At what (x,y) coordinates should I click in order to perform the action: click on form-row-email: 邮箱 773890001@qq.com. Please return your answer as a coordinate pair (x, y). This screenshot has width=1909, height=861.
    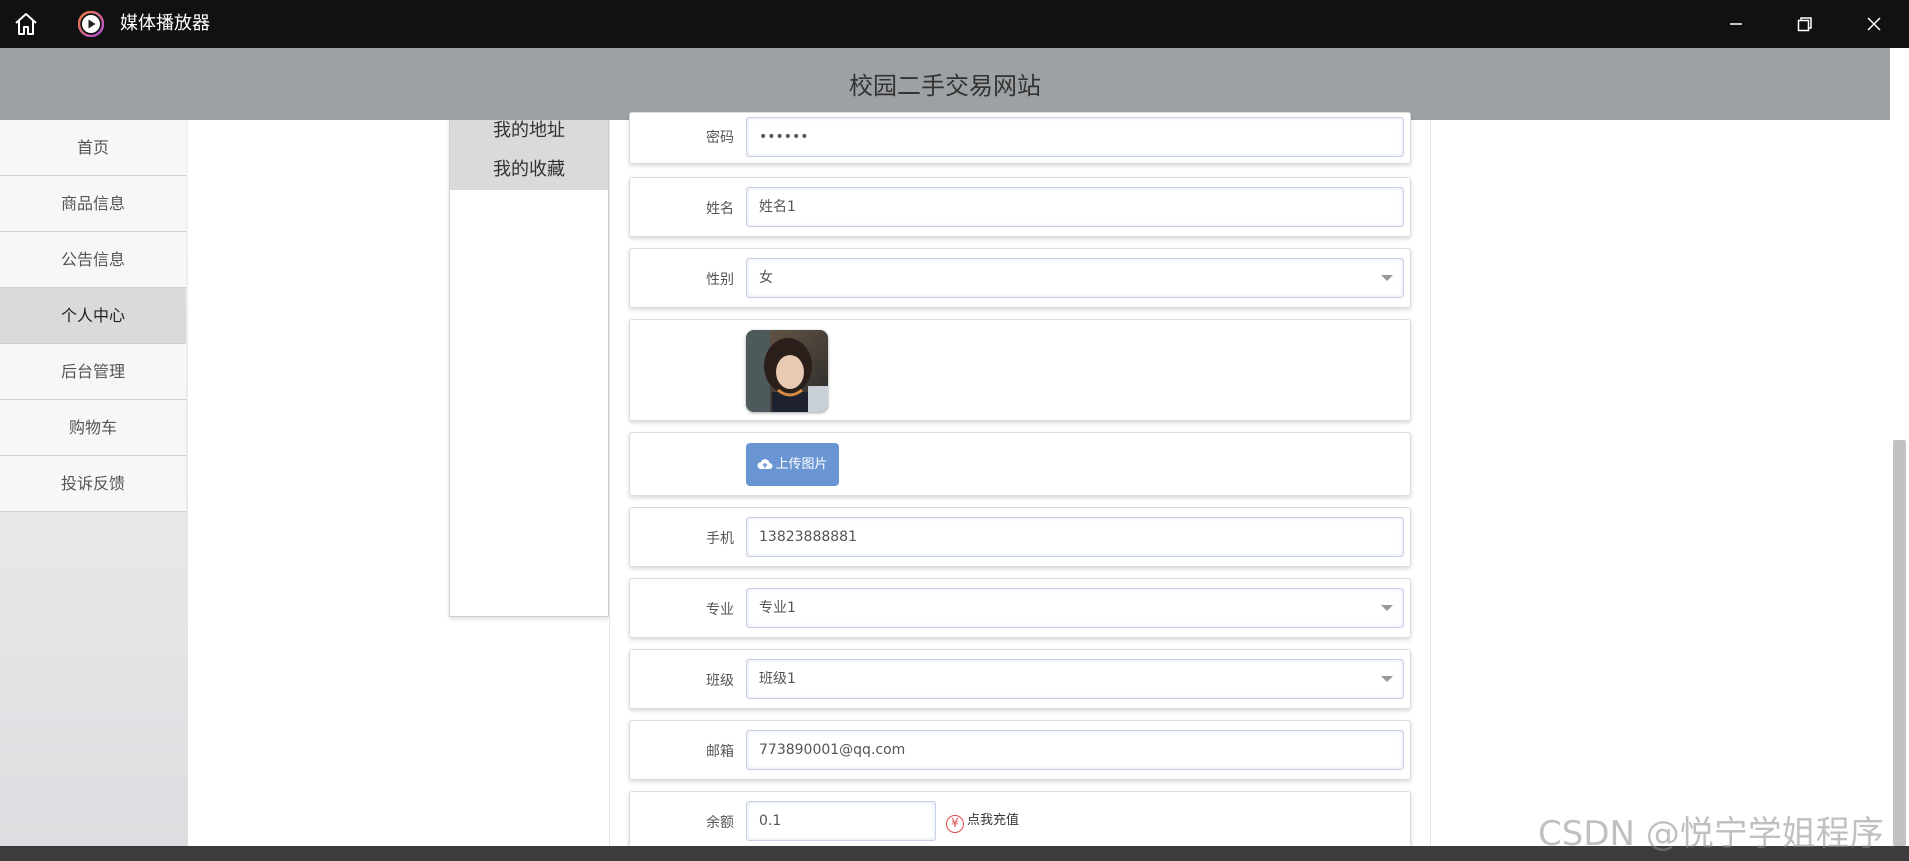
    Looking at the image, I should click on (1020, 750).